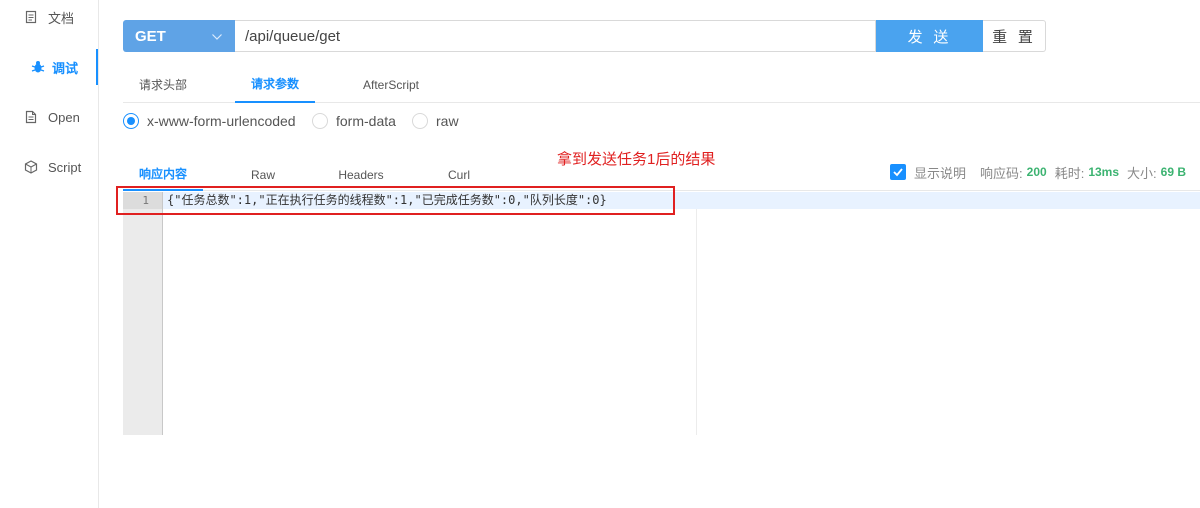  Describe the element at coordinates (1001, 173) in the screenshot. I see `status-label: 响应码:` at that location.